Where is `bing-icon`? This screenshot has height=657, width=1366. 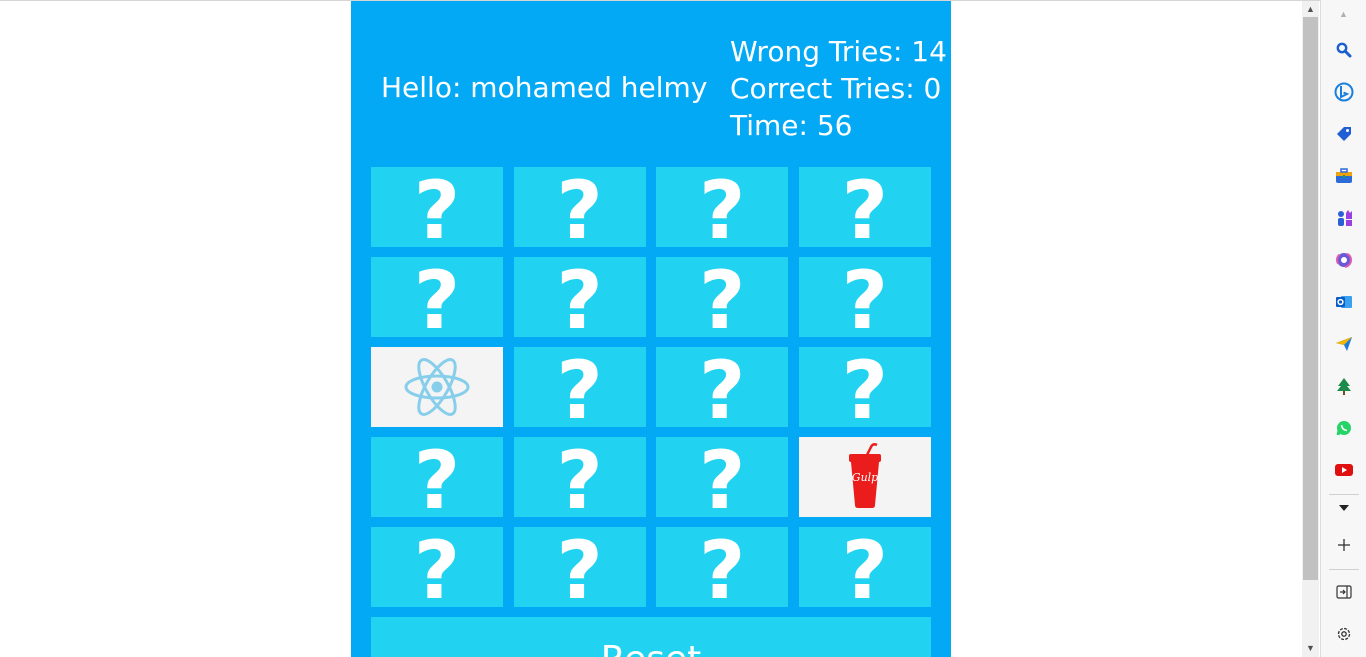
bing-icon is located at coordinates (1344, 92).